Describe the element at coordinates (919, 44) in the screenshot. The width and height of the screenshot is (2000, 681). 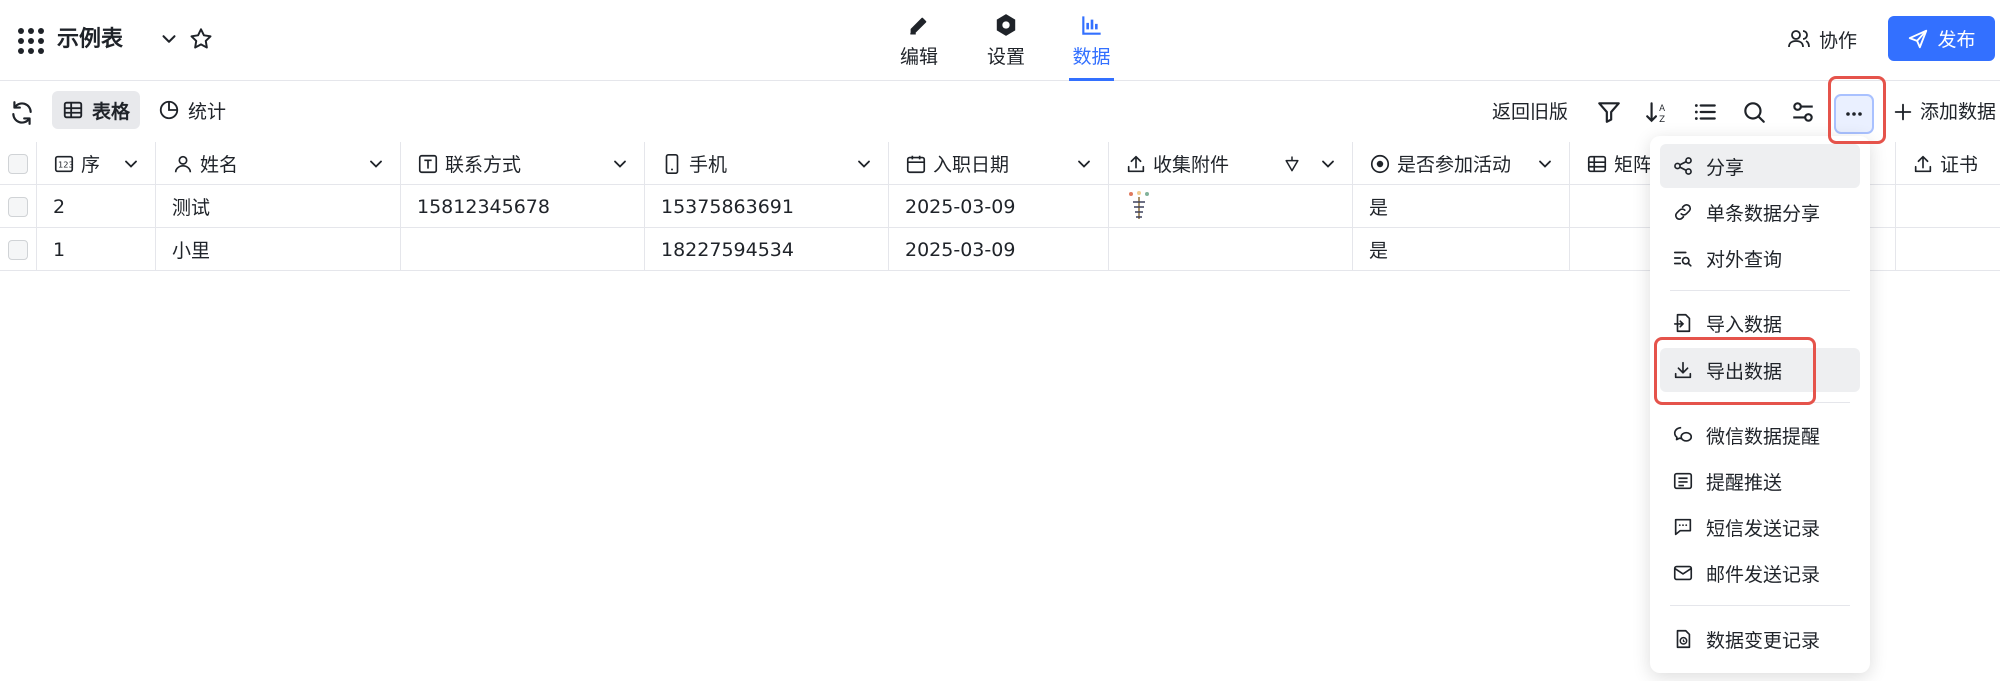
I see `tab-edit: 编辑` at that location.